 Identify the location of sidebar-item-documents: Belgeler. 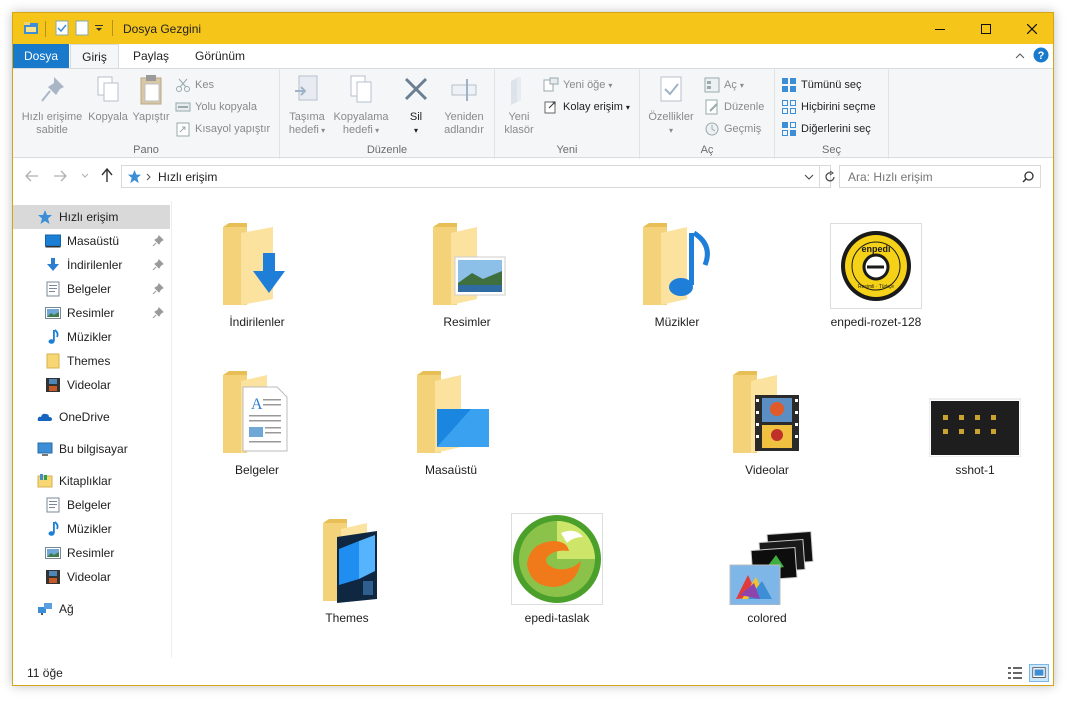
(91, 289).